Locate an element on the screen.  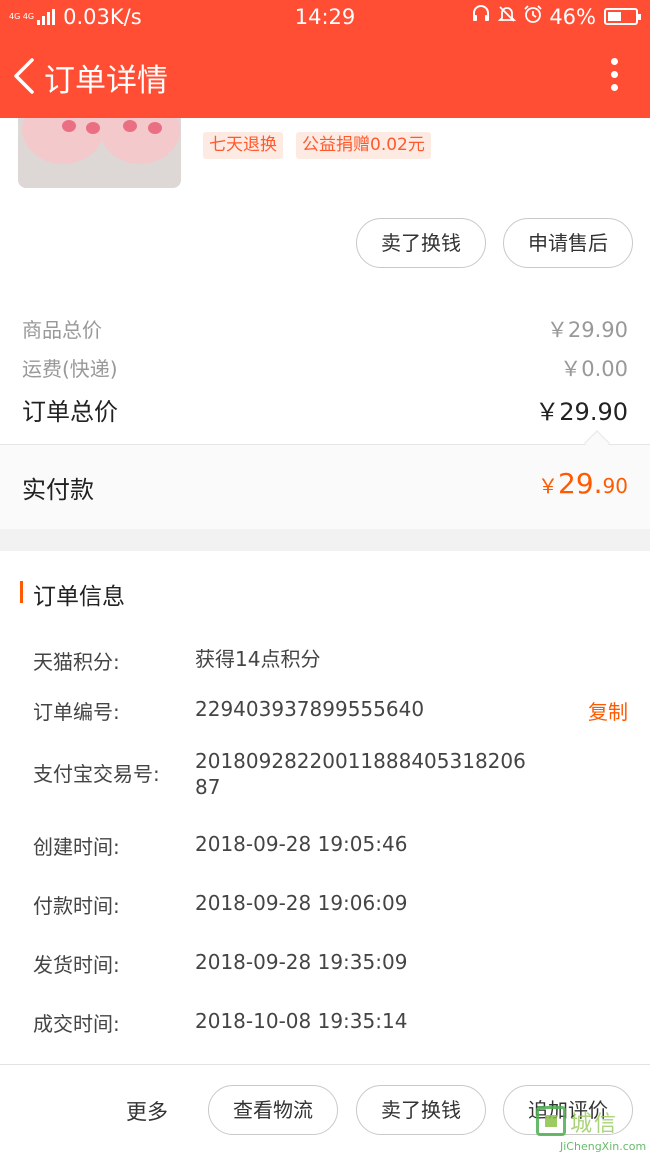
more-button: 更多 is located at coordinates (147, 1111).